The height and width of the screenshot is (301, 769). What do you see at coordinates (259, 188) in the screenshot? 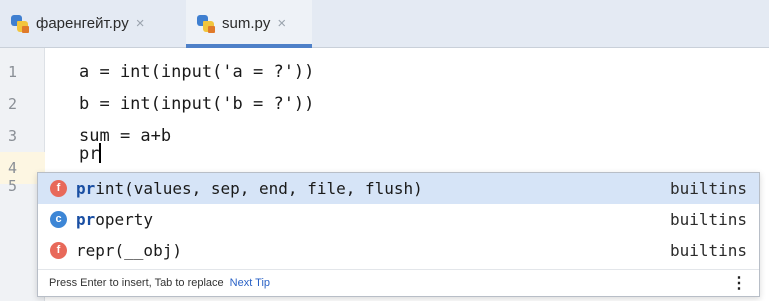
I see `completion-text: int(values, sep, end, file, flush)` at bounding box center [259, 188].